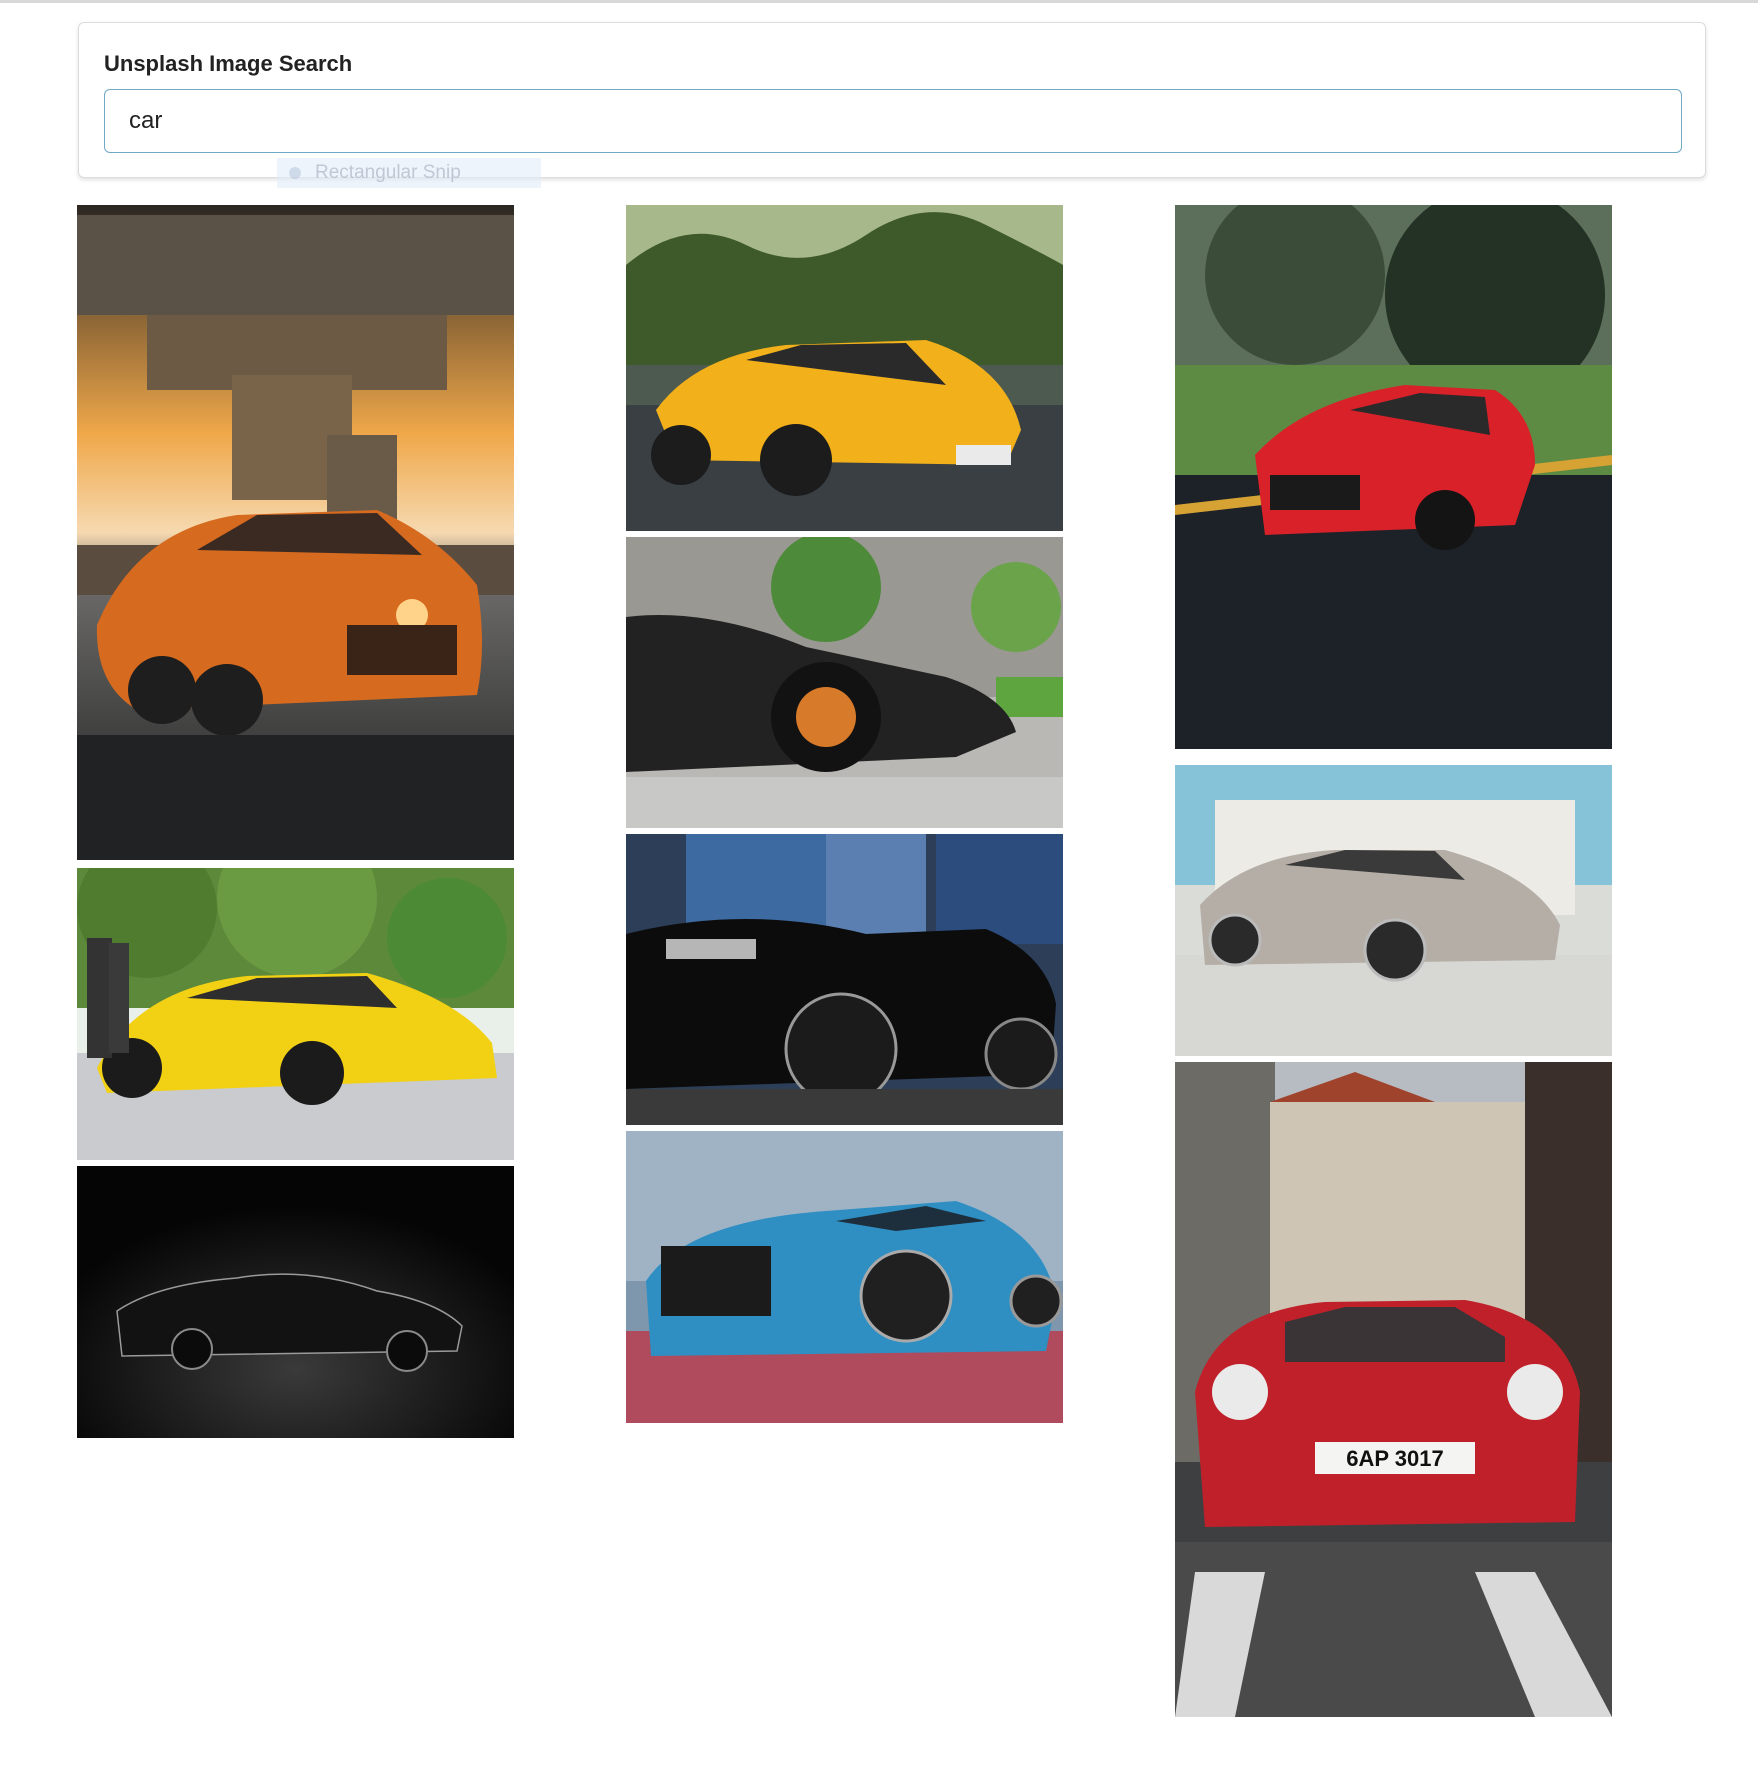 This screenshot has width=1758, height=1767. What do you see at coordinates (844, 368) in the screenshot?
I see `photo-yellow-ferrari` at bounding box center [844, 368].